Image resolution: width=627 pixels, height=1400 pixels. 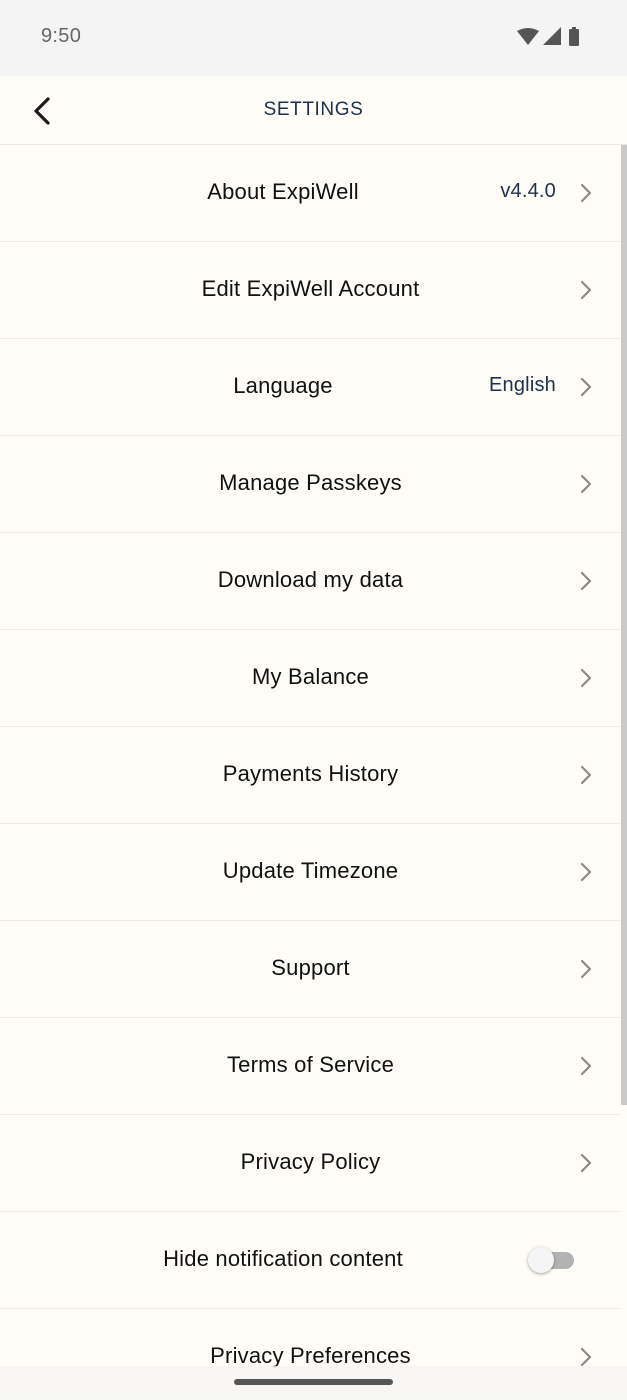 I want to click on toggle-thumb, so click(x=541, y=1260).